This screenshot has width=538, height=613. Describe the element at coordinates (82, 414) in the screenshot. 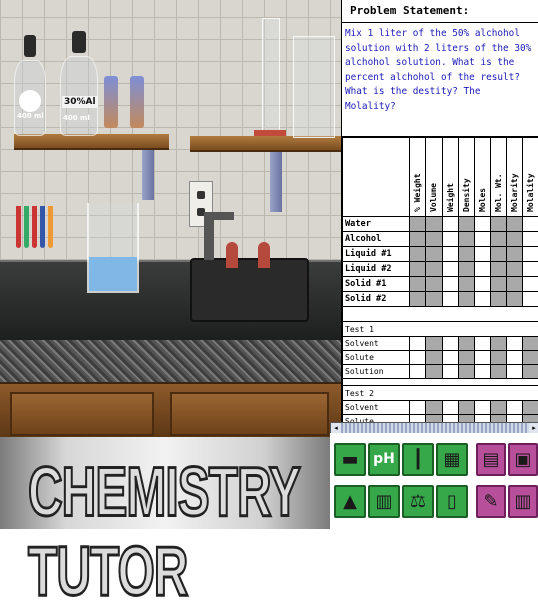

I see `cabinet-door` at that location.